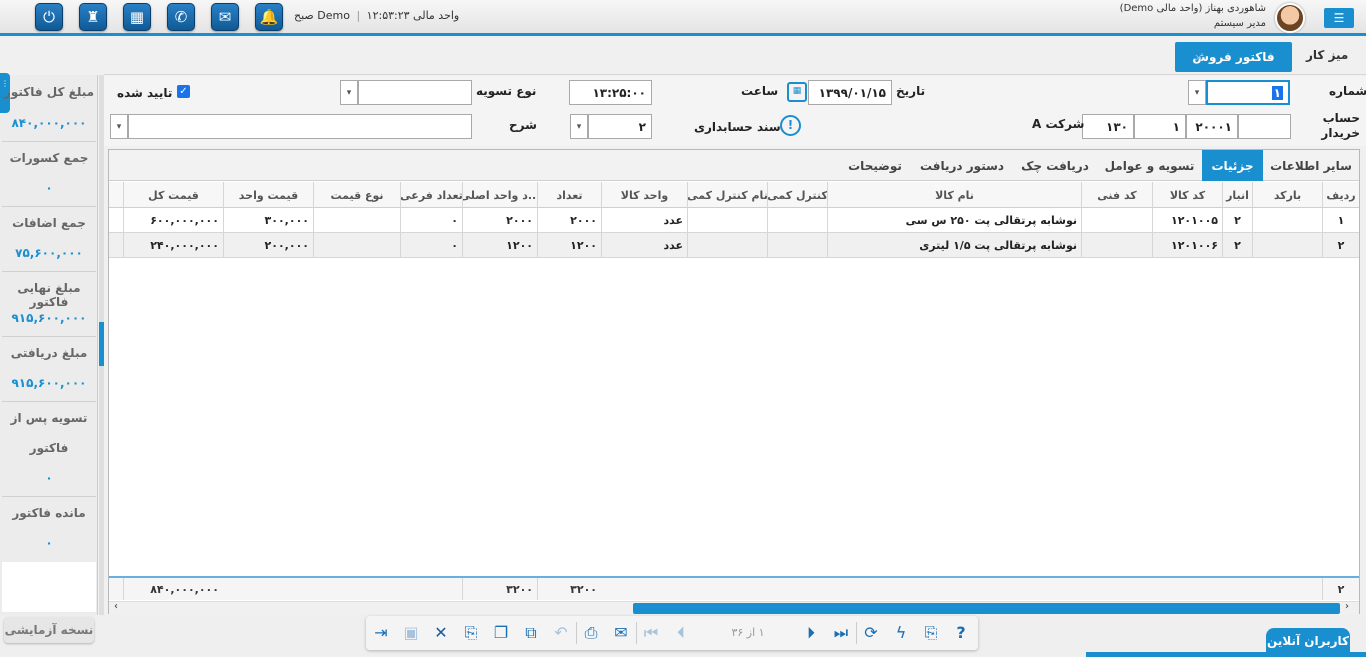 Image resolution: width=1366 pixels, height=657 pixels. I want to click on date-field: ۱۳۹۹/۰۱/۱۵, so click(850, 92).